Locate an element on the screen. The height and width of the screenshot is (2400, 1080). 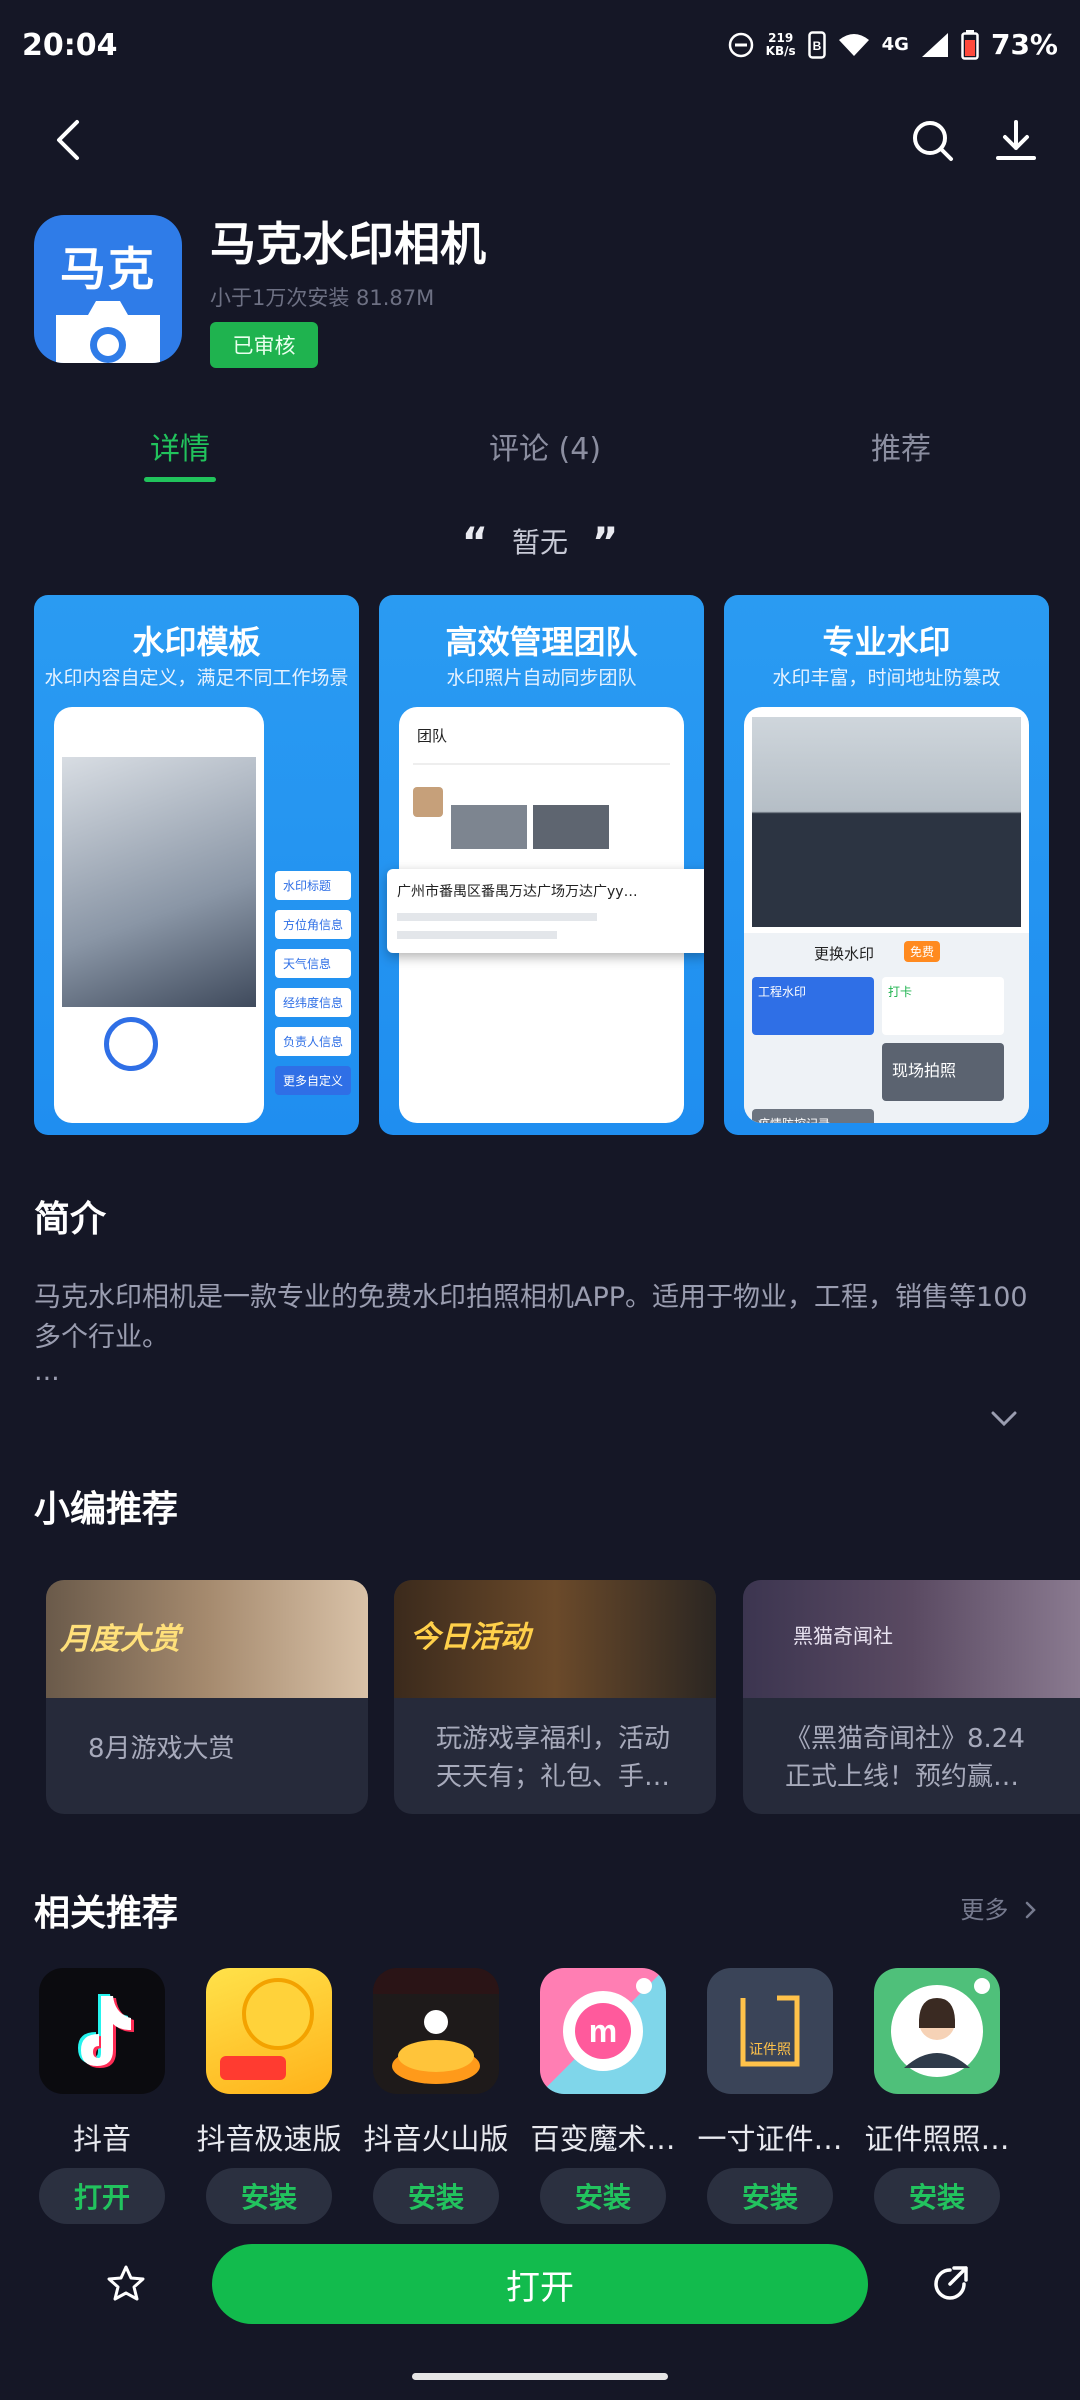
banner-text: 今日活动 is located at coordinates (470, 1637).